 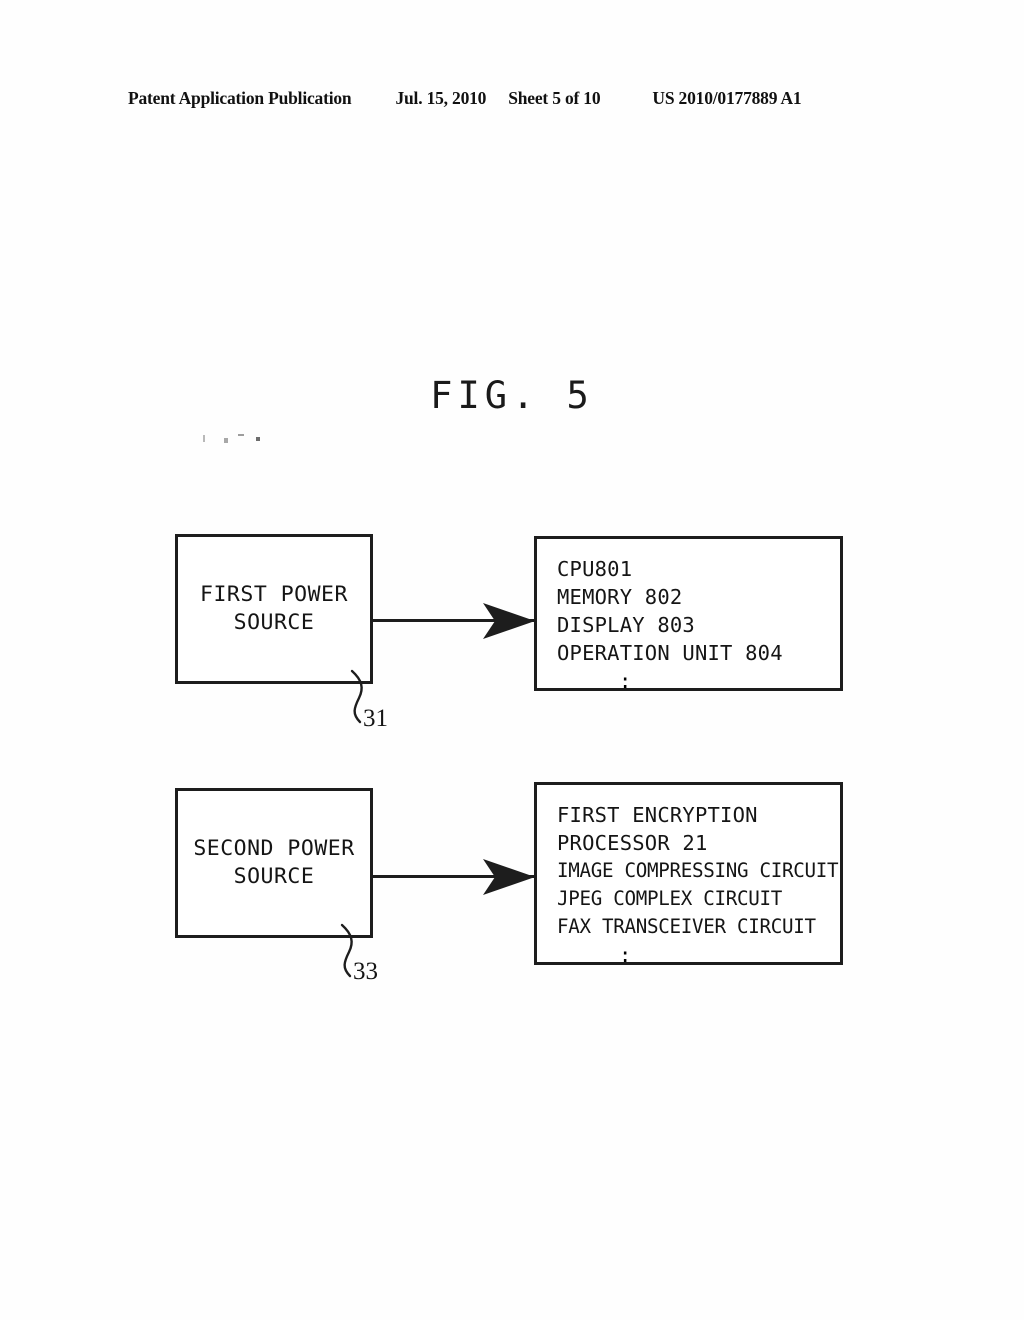 I want to click on load-line: FAX TRANSCEIVER CIRCUIT, so click(x=686, y=926).